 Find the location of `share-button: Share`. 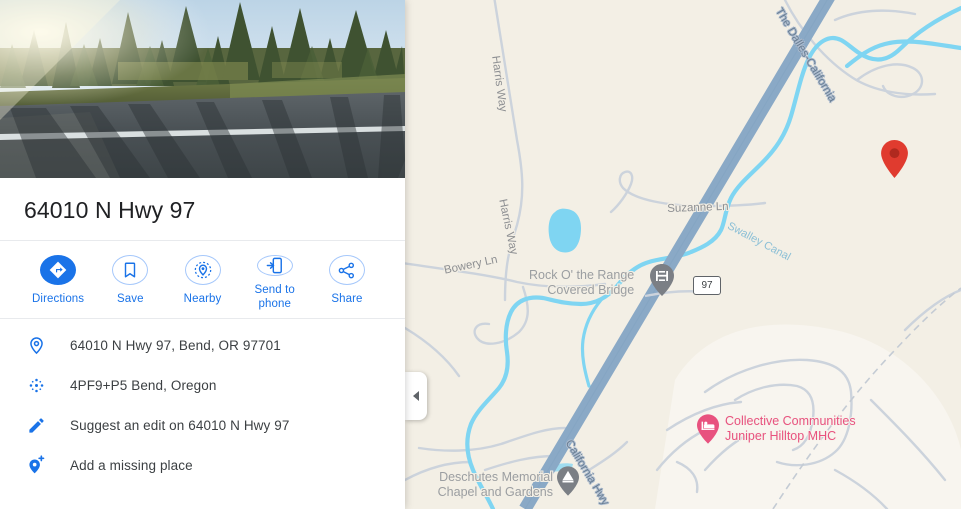

share-button: Share is located at coordinates (347, 280).